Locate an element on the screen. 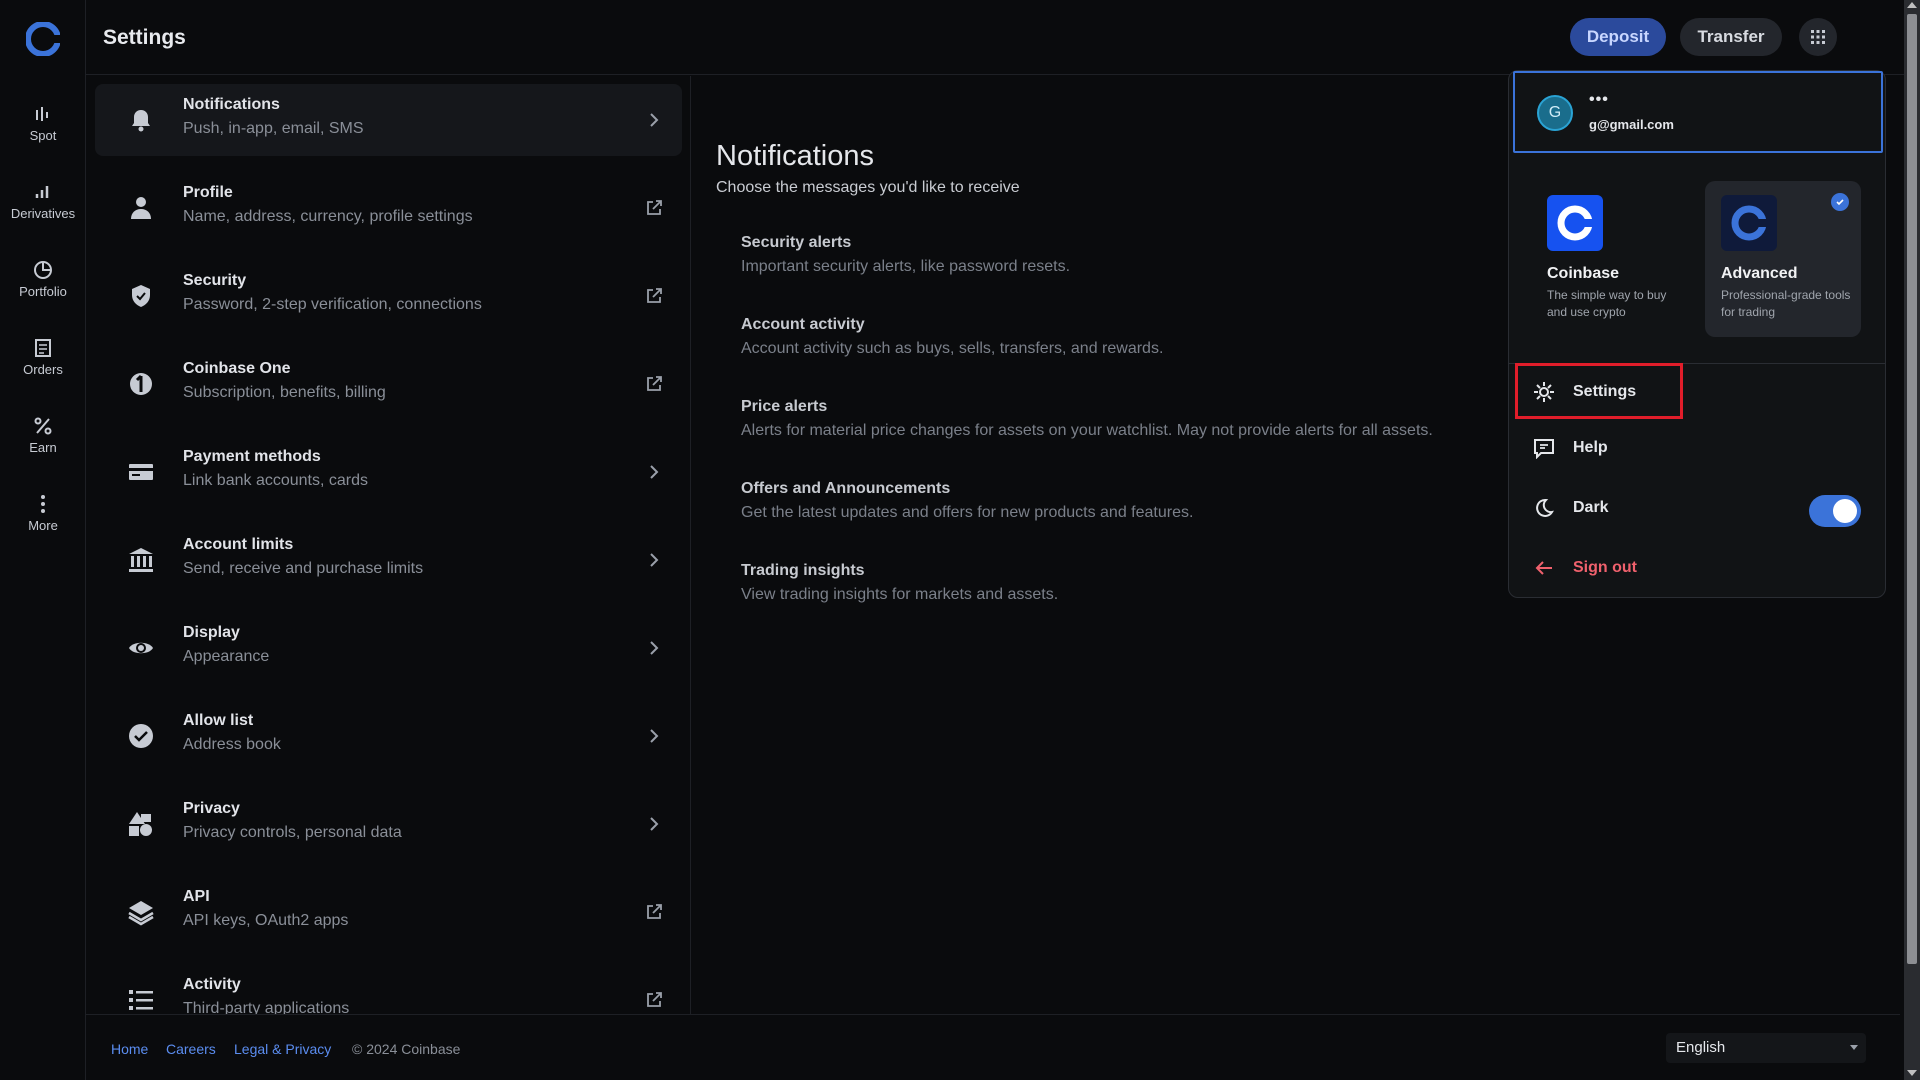 This screenshot has height=1080, width=1920. coinbase-app-logo-icon is located at coordinates (1575, 223).